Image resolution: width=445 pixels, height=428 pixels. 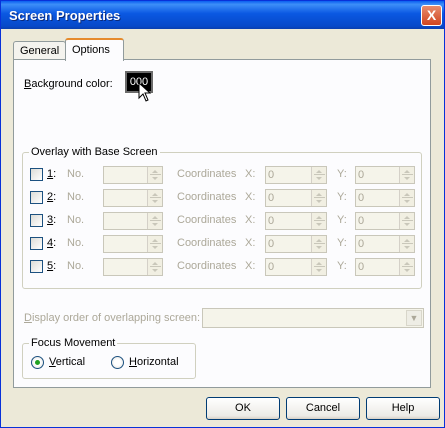 What do you see at coordinates (52, 220) in the screenshot?
I see `overlay-row-label: 3:` at bounding box center [52, 220].